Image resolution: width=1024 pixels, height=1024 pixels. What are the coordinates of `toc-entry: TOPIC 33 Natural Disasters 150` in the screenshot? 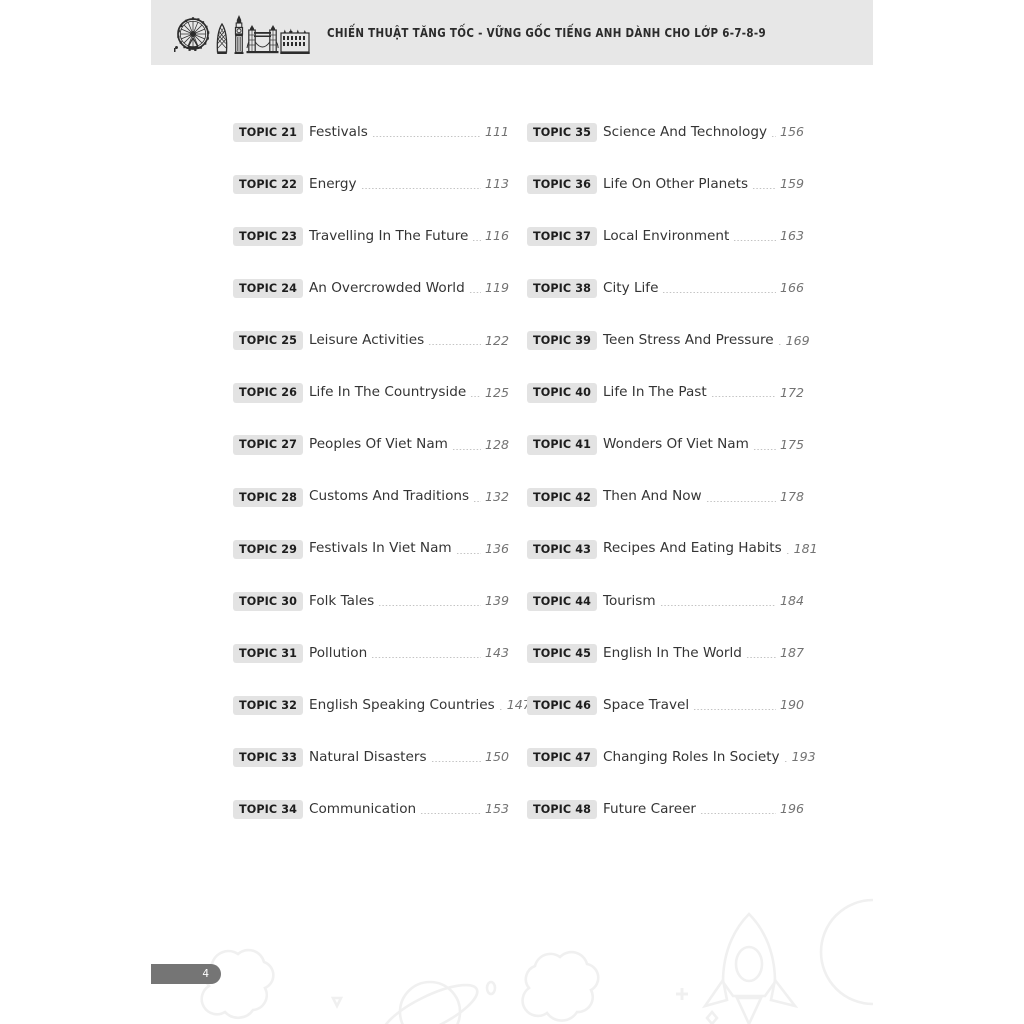 It's located at (371, 757).